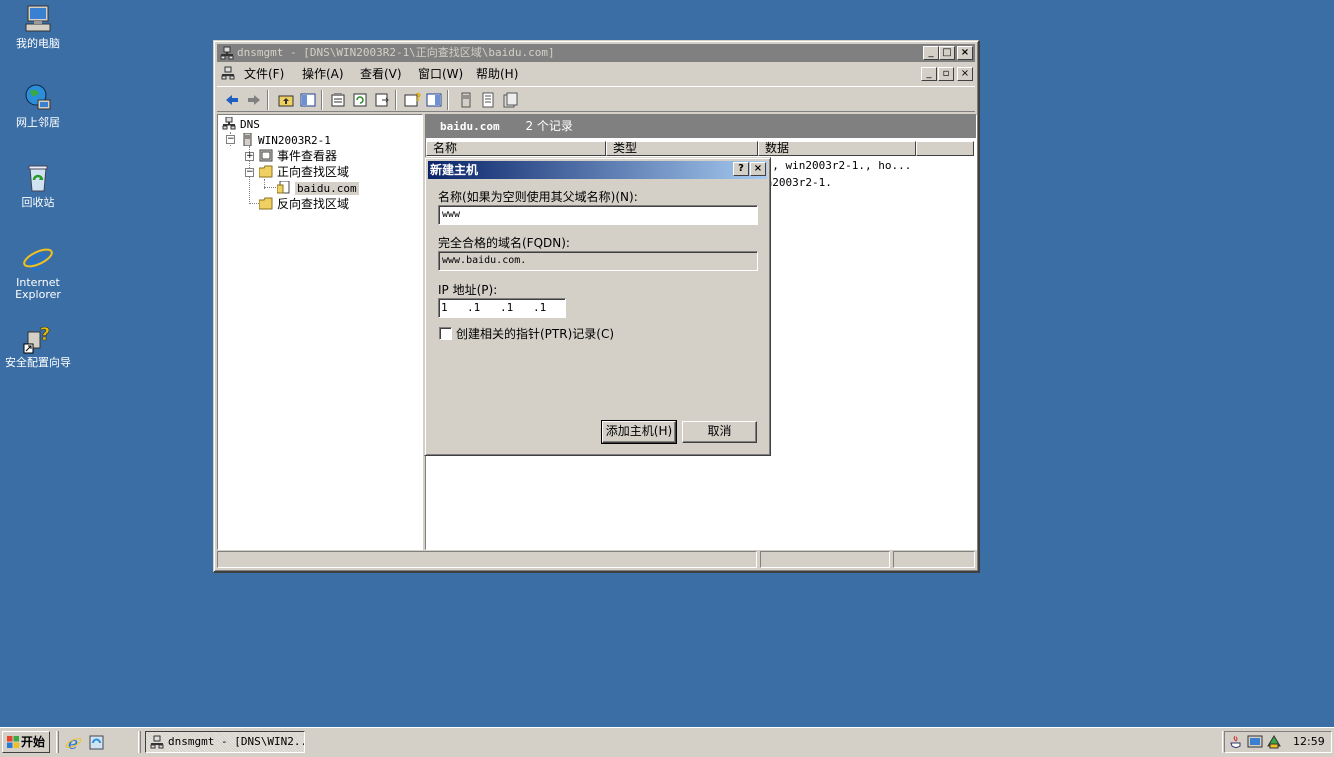 The width and height of the screenshot is (1334, 757). Describe the element at coordinates (758, 169) in the screenshot. I see `dialog-close-button: ×` at that location.